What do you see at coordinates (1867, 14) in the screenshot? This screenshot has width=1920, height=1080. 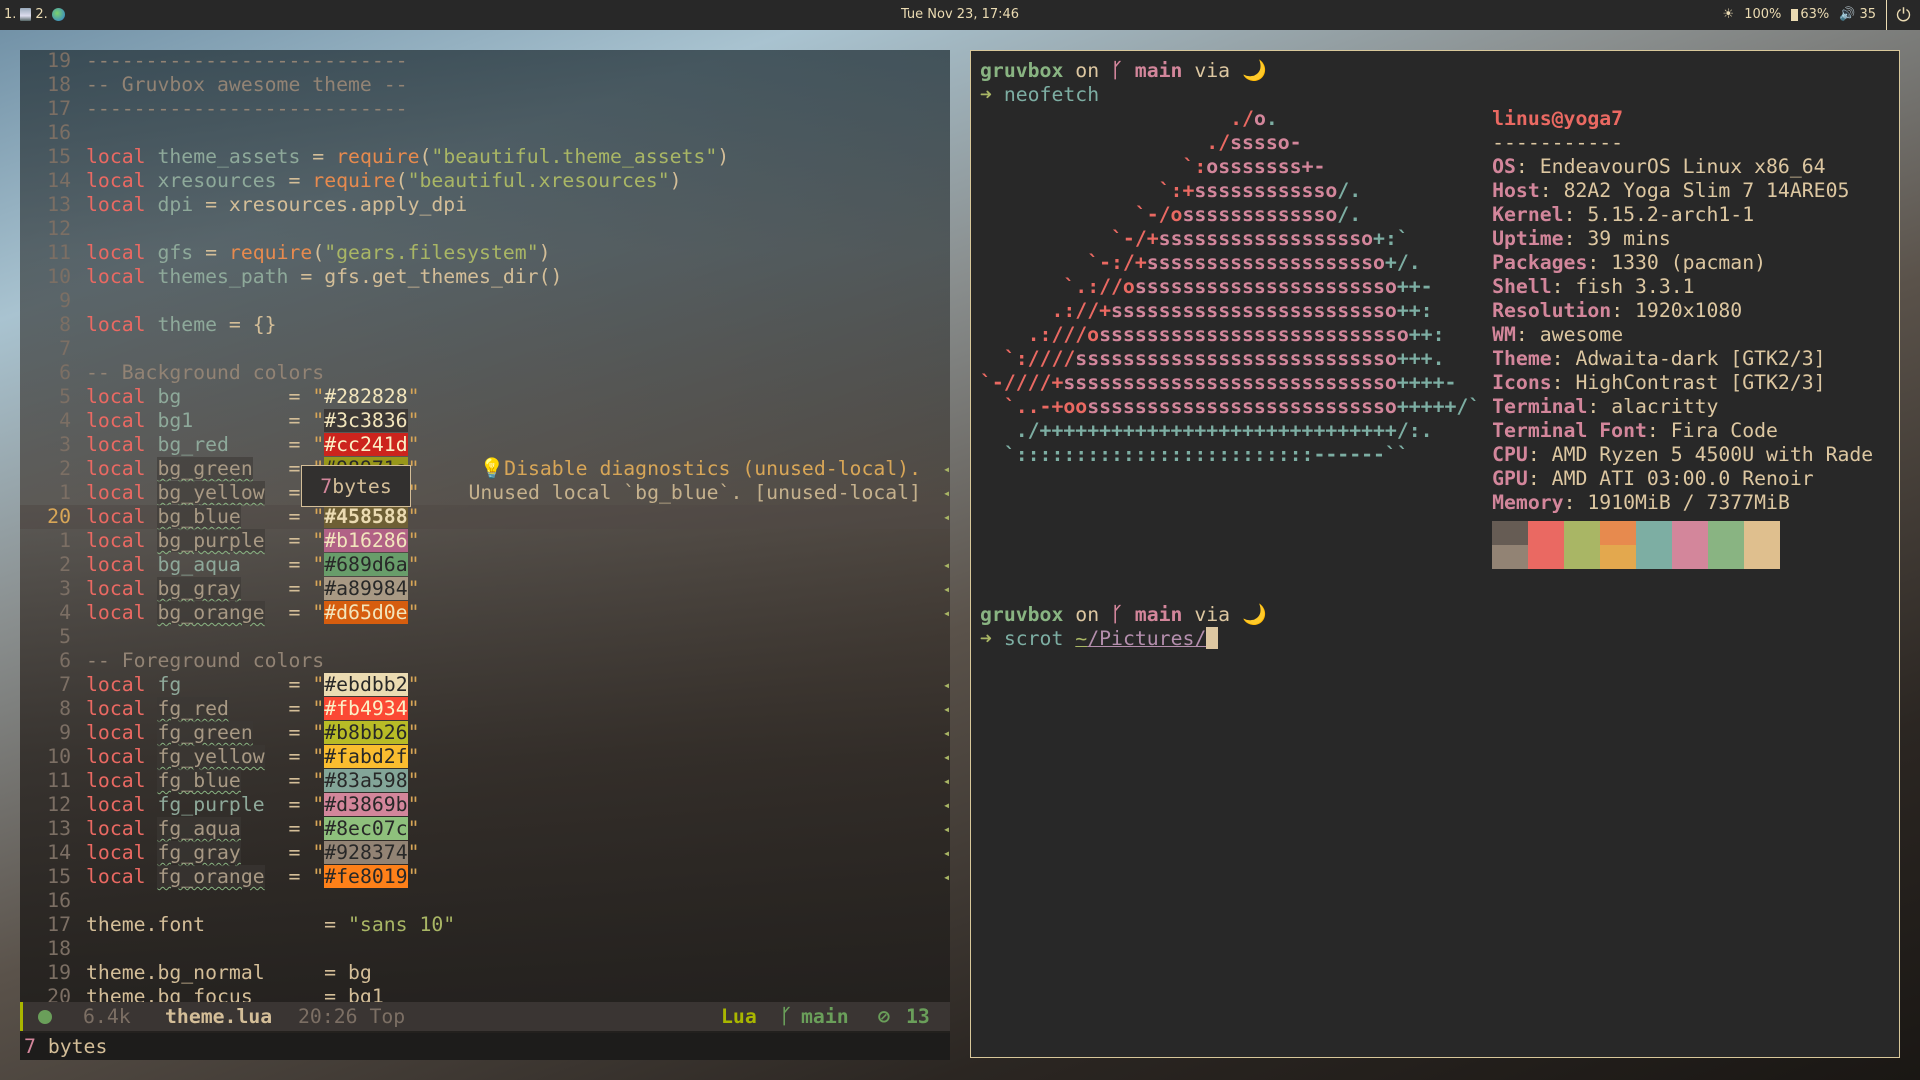 I see `volume-value: 35` at bounding box center [1867, 14].